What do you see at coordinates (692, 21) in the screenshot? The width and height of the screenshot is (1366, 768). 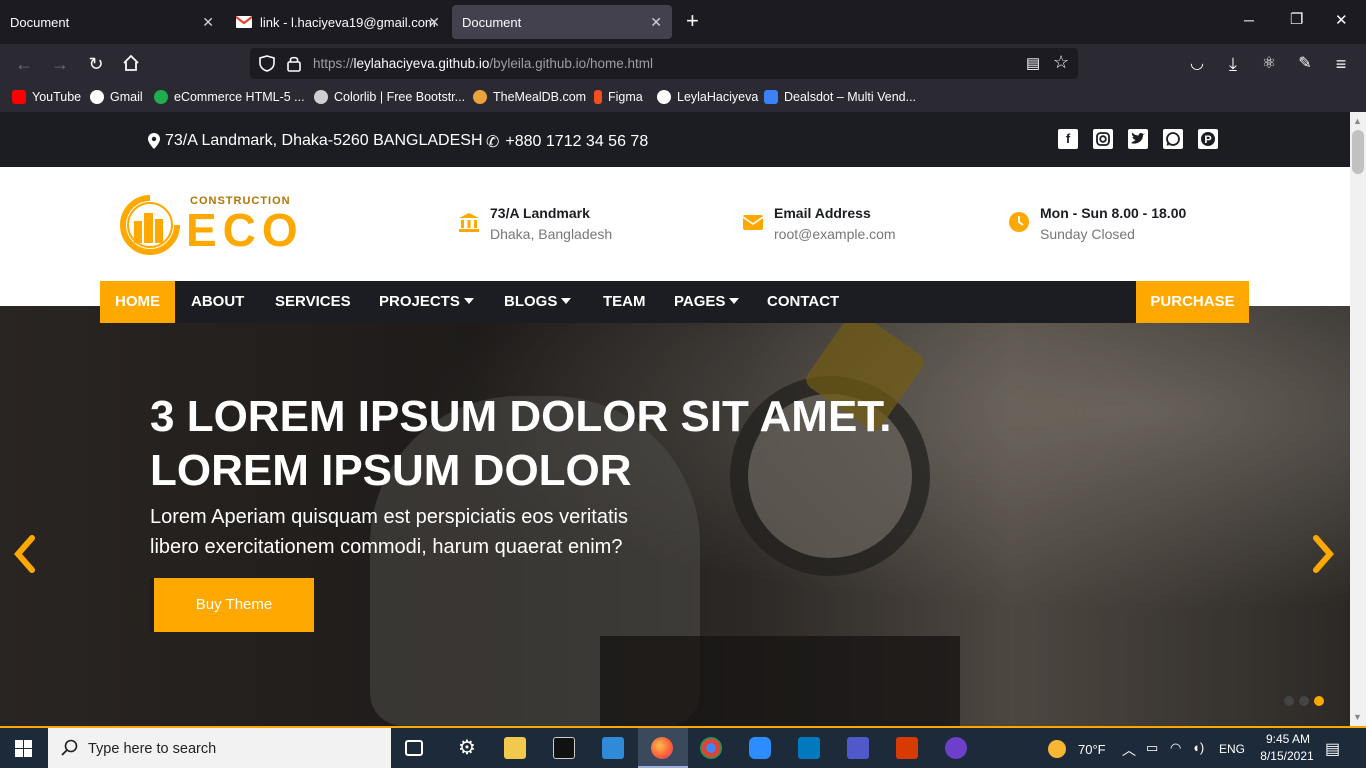 I see `new-tab-button: +` at bounding box center [692, 21].